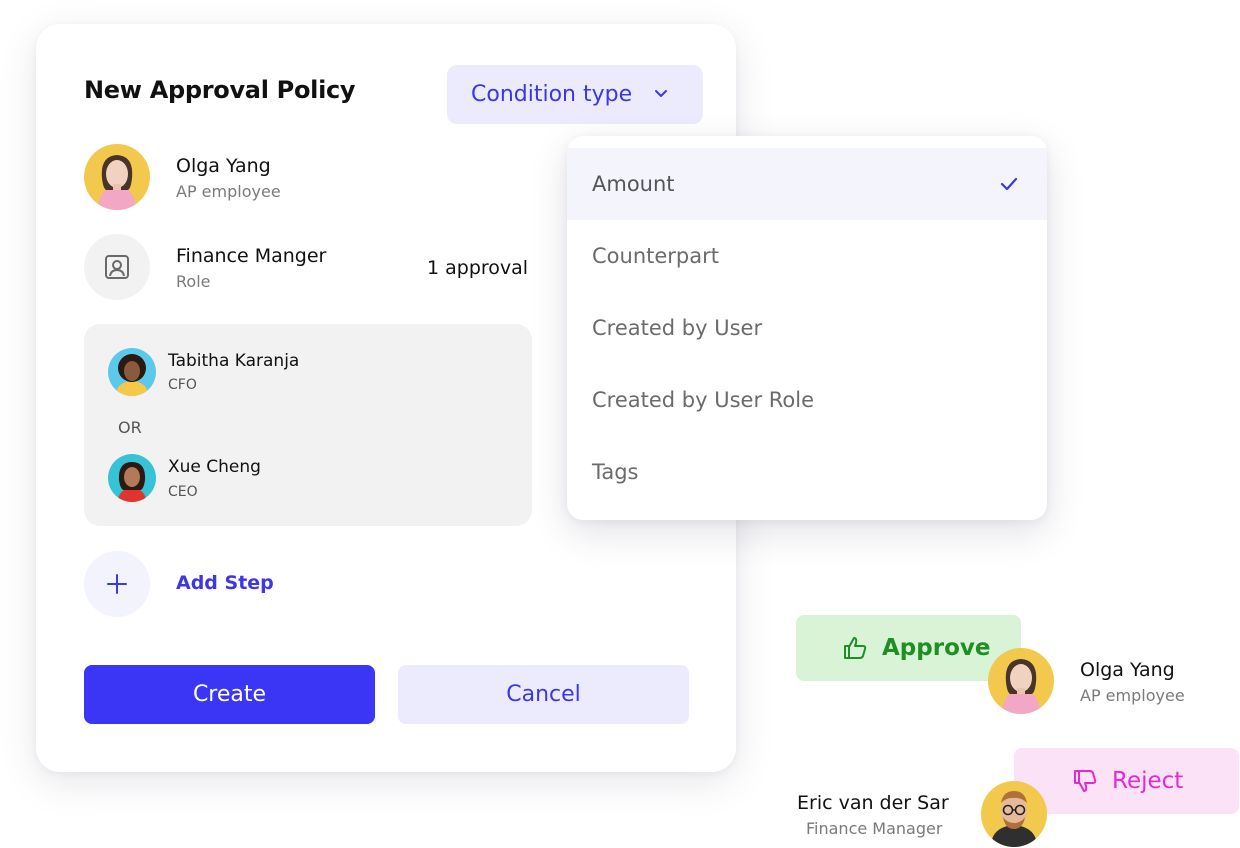  I want to click on add-step-link: Add Step, so click(225, 583).